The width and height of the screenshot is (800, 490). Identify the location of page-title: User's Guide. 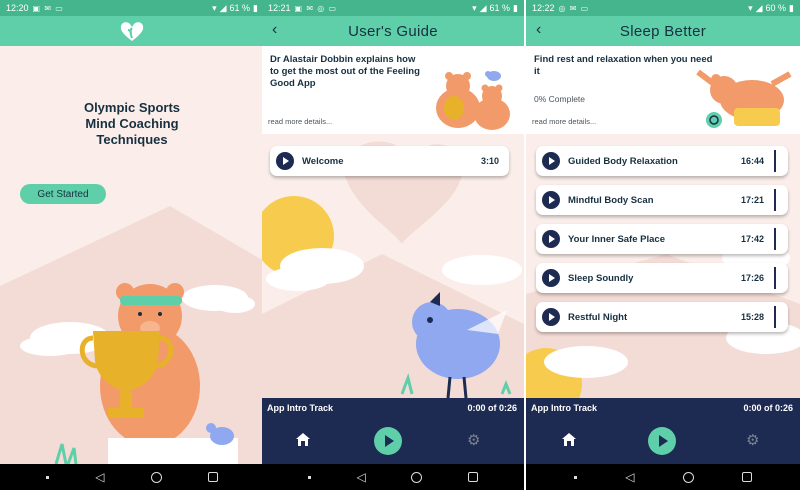
(393, 31).